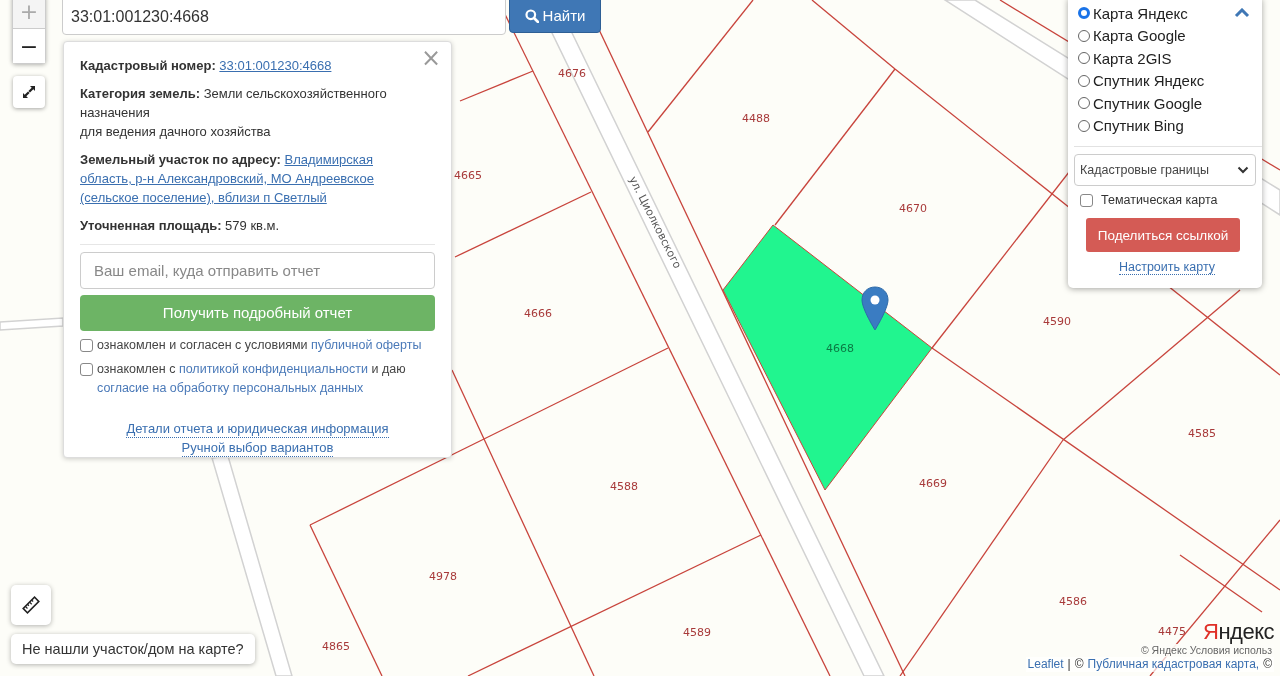  I want to click on checkbox-label: Тематическая карта, so click(1159, 200).